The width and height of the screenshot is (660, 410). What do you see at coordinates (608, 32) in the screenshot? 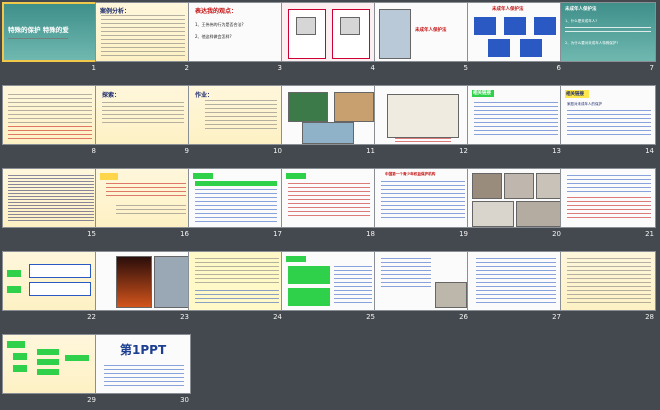
I see `slide-7-canvas: 未成年人保护法 1、什么是未成年人? 2、为什么要对未成年人特殊保护?` at bounding box center [608, 32].